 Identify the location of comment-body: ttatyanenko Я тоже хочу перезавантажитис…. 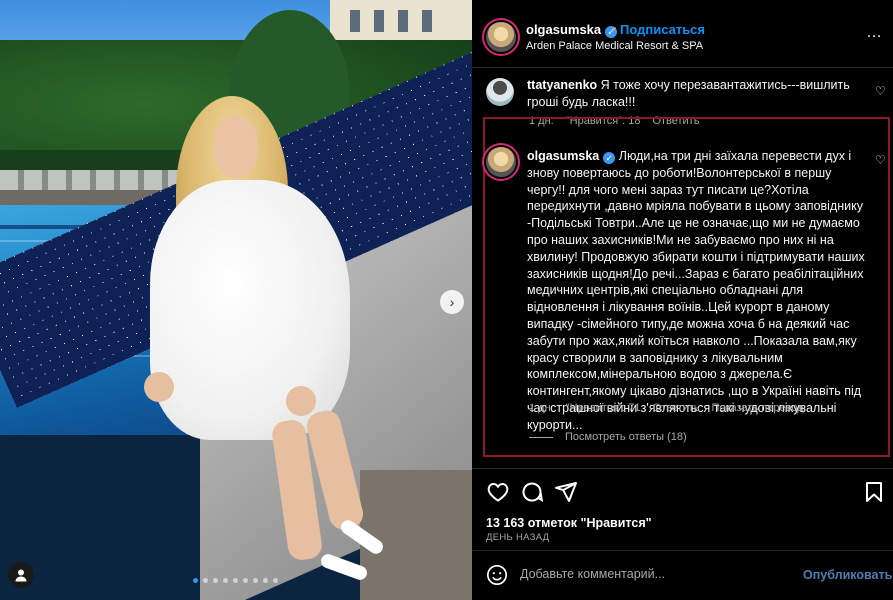
(692, 94).